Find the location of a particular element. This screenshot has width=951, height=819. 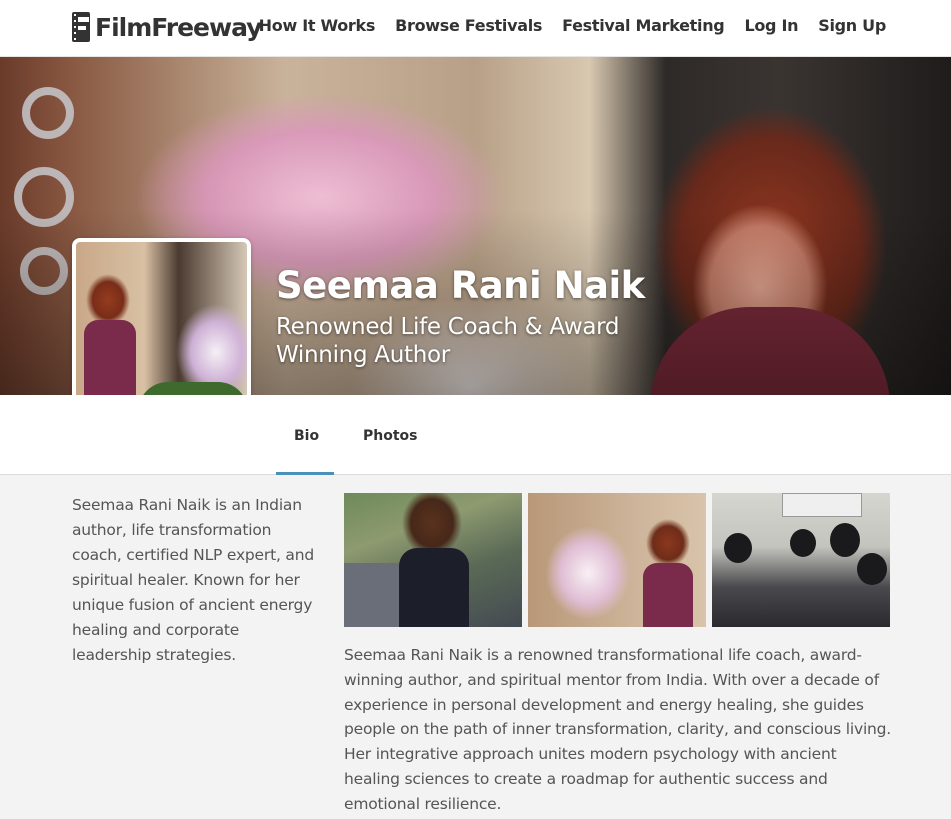

nav-browse-festivals: Browse Festivals is located at coordinates (468, 25).